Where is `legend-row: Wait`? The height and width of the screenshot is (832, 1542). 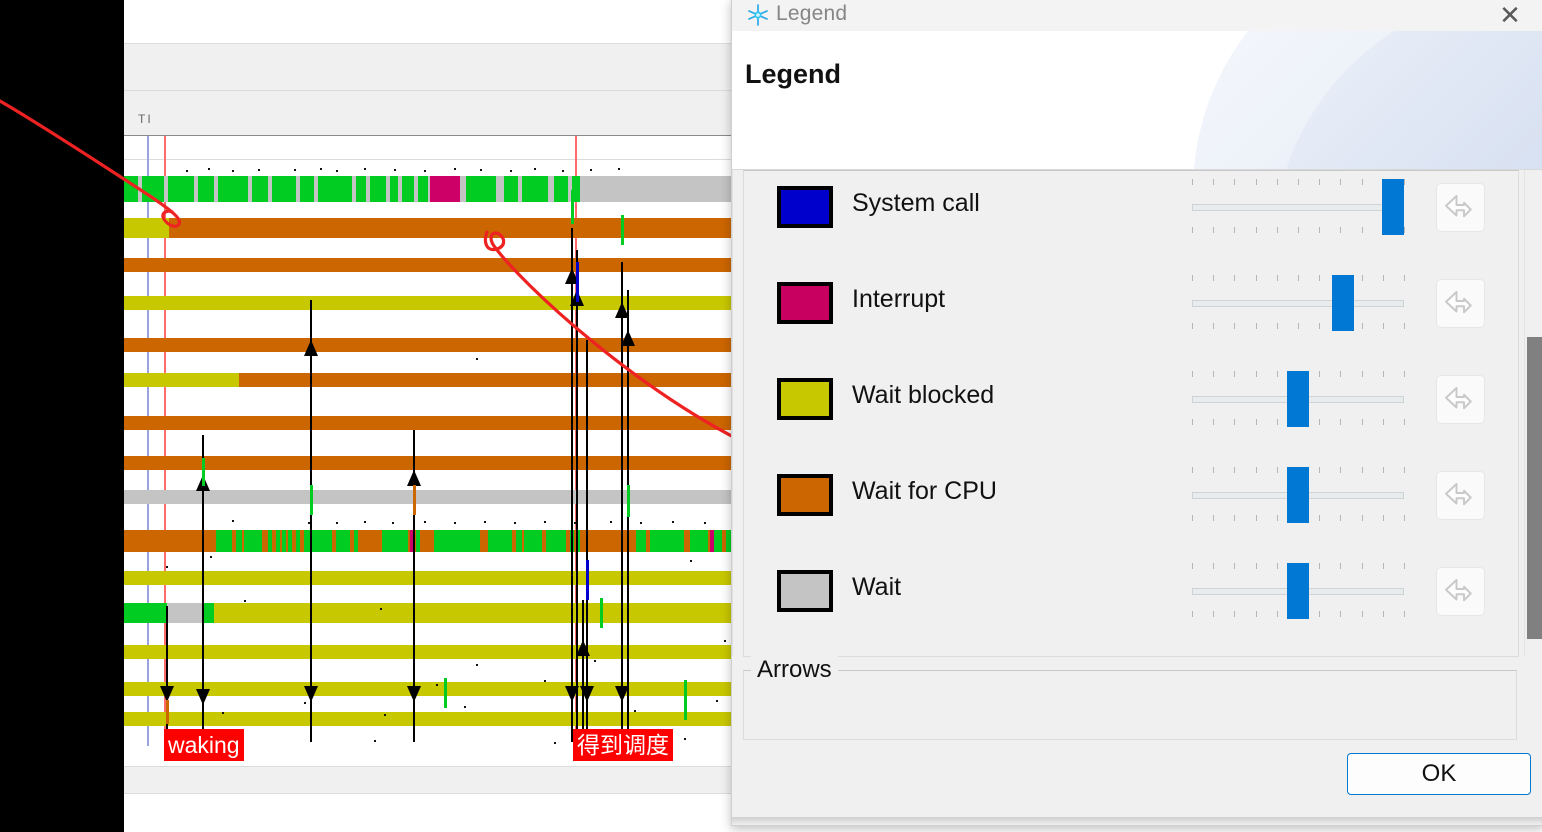 legend-row: Wait is located at coordinates (1131, 605).